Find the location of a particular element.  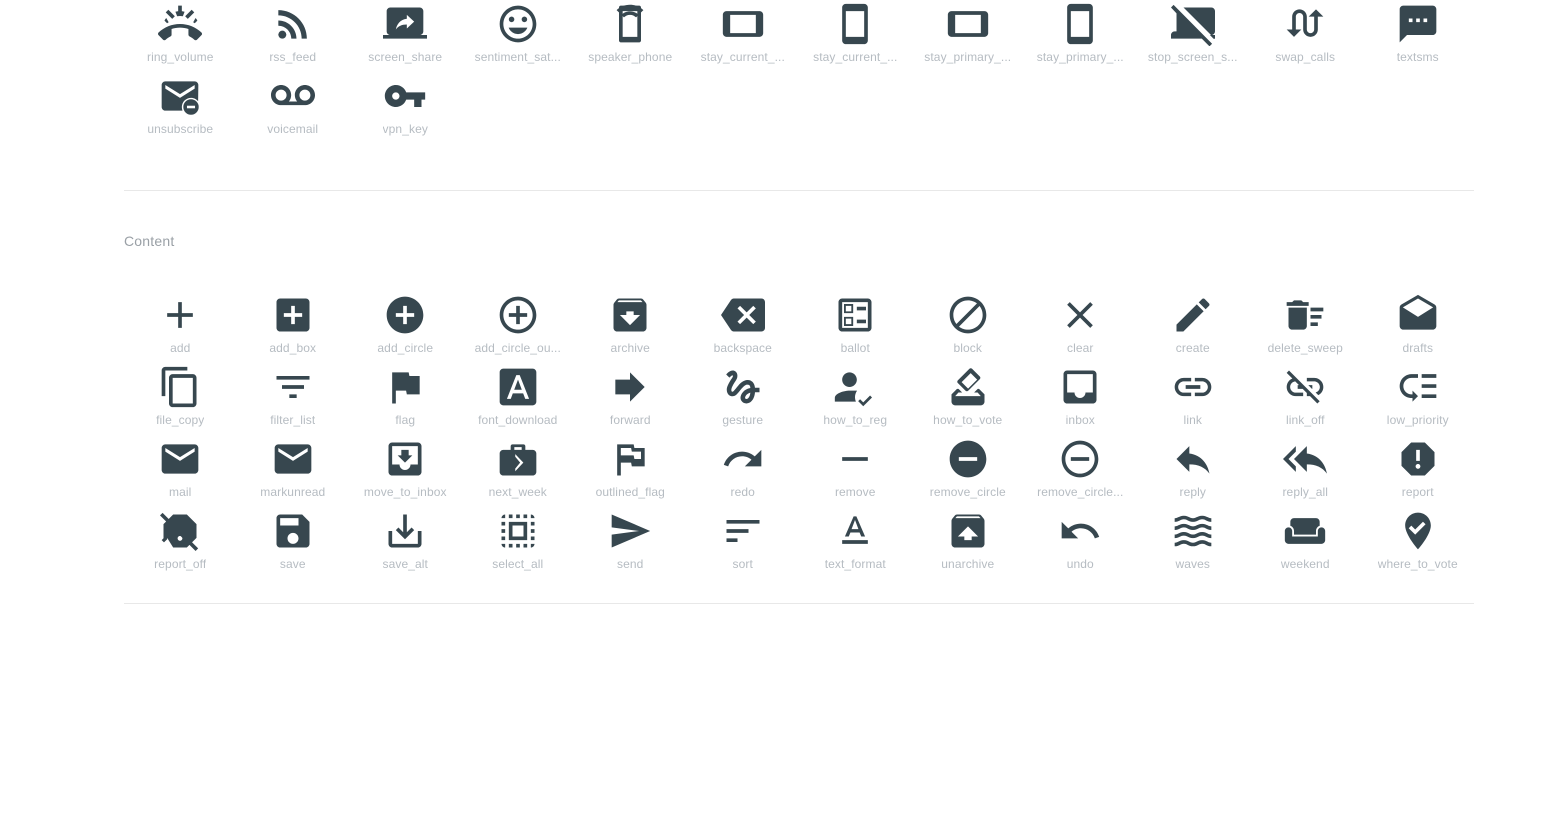

icon-cell-inbox: inbox is located at coordinates (1080, 399).